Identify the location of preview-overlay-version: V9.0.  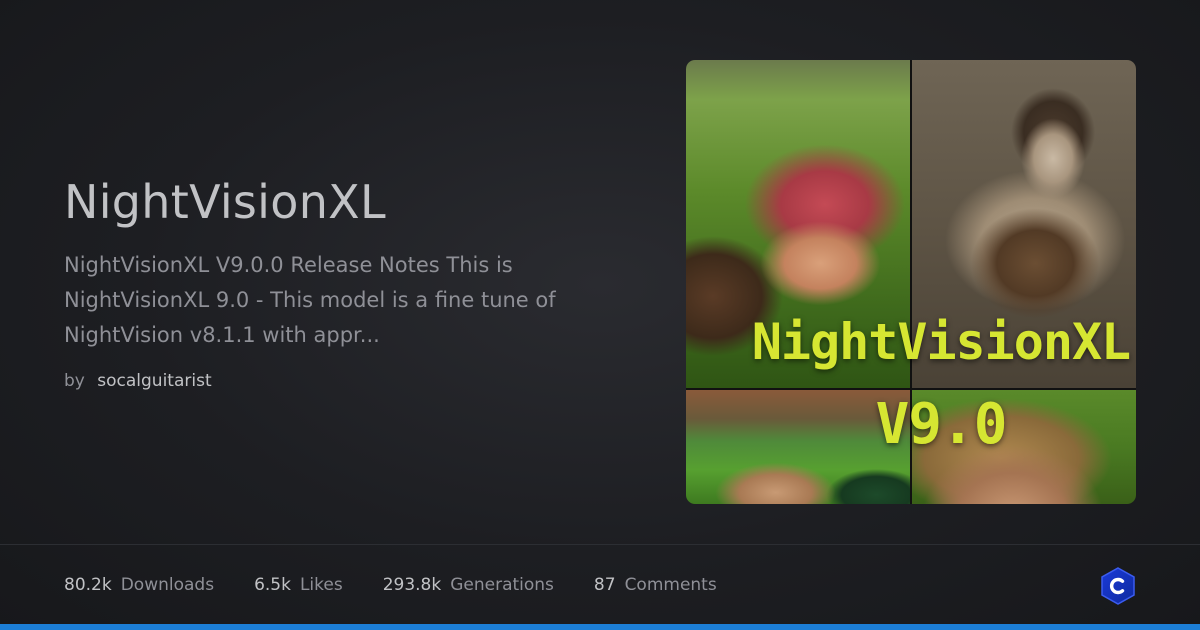
(941, 424).